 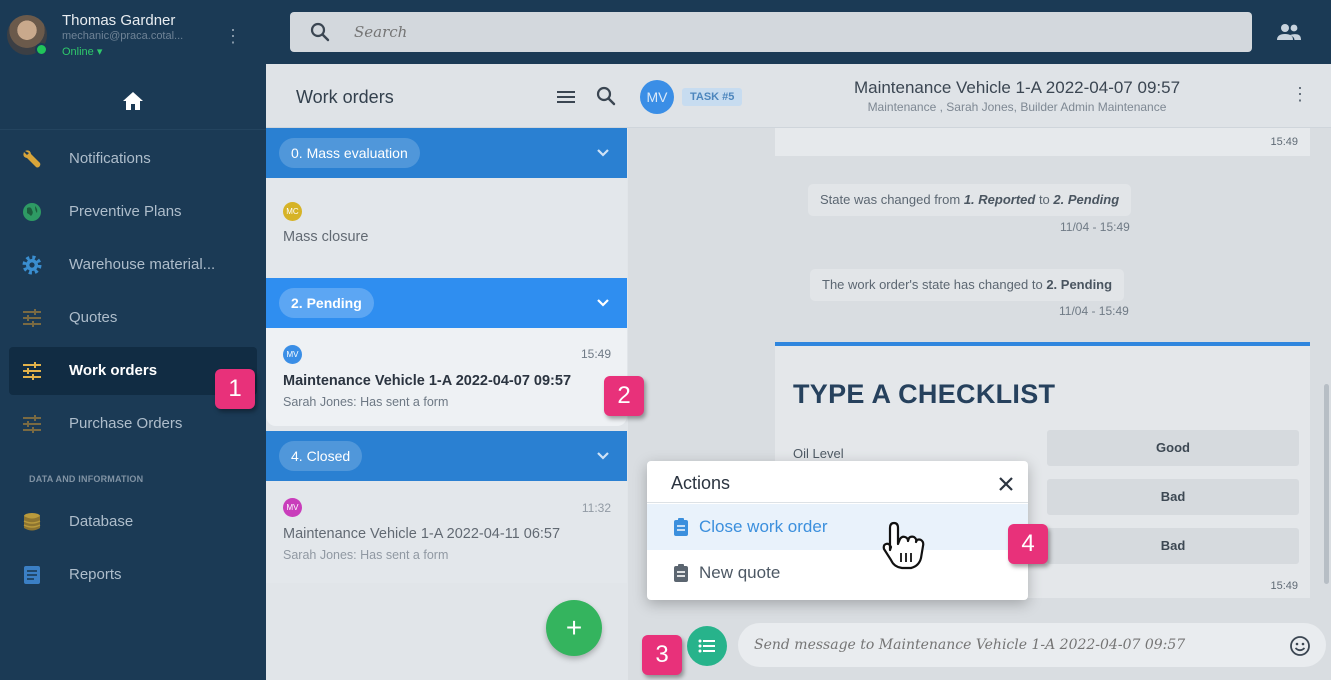 What do you see at coordinates (624, 396) in the screenshot?
I see `step-badge-2: 2` at bounding box center [624, 396].